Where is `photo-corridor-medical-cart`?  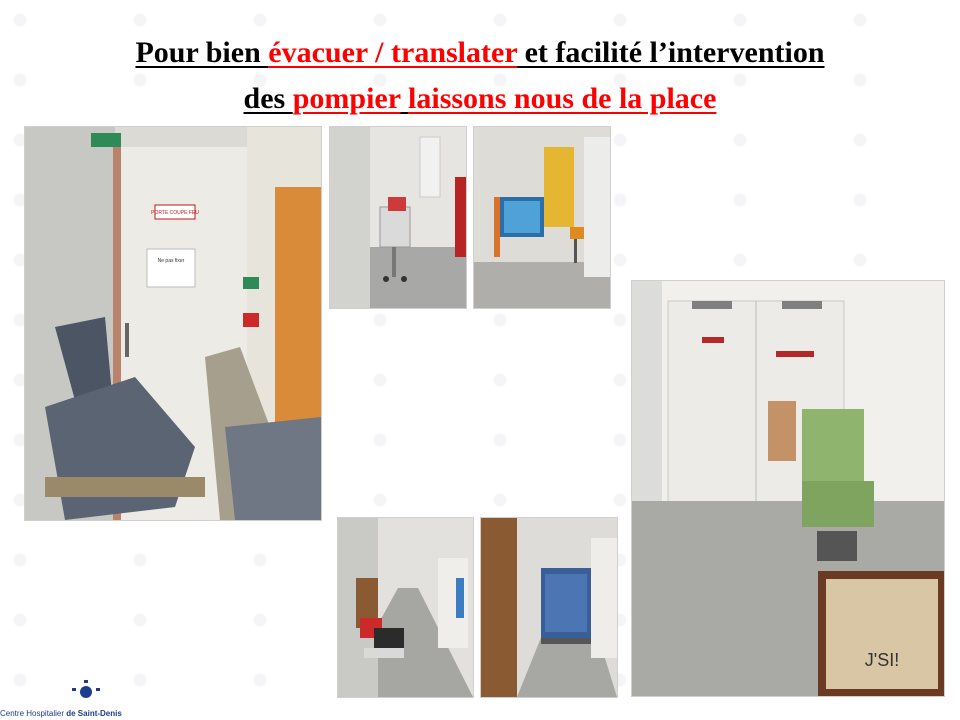 photo-corridor-medical-cart is located at coordinates (398, 217).